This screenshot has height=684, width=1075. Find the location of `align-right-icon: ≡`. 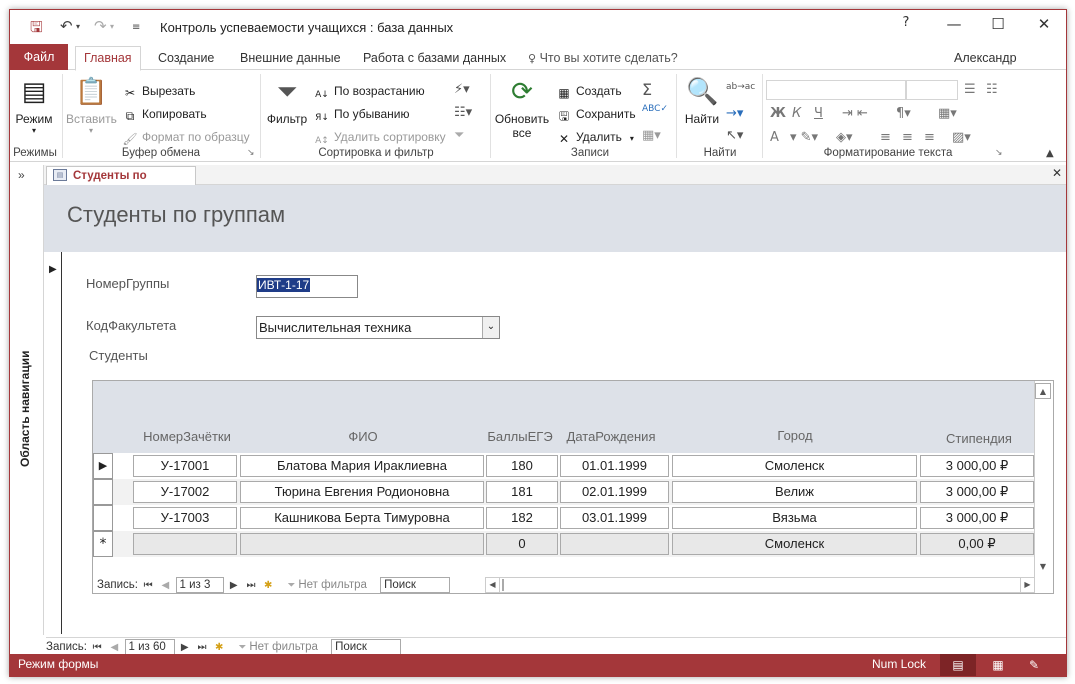

align-right-icon: ≡ is located at coordinates (929, 137).